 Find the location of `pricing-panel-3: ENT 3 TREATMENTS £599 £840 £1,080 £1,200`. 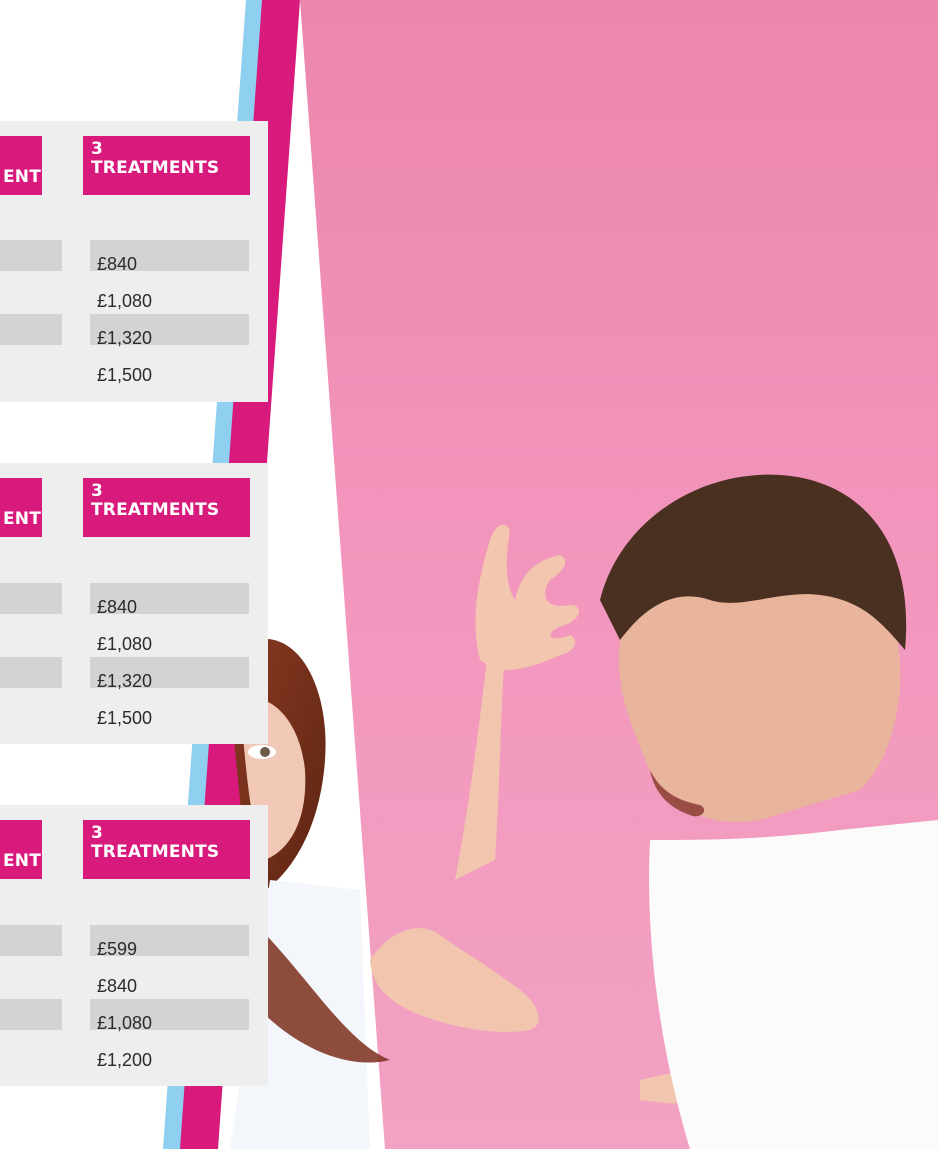

pricing-panel-3: ENT 3 TREATMENTS £599 £840 £1,080 £1,200 is located at coordinates (134, 945).